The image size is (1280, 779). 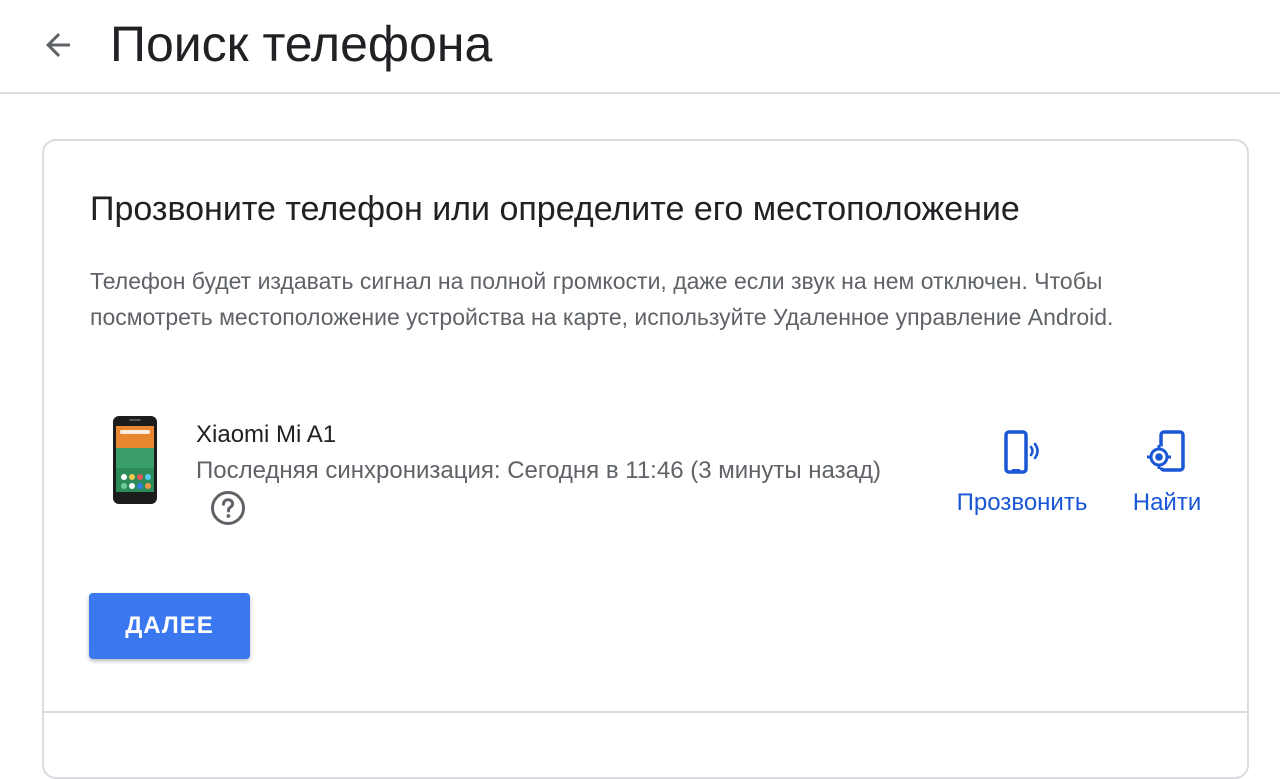 What do you see at coordinates (1167, 453) in the screenshot?
I see `locate-phone-icon` at bounding box center [1167, 453].